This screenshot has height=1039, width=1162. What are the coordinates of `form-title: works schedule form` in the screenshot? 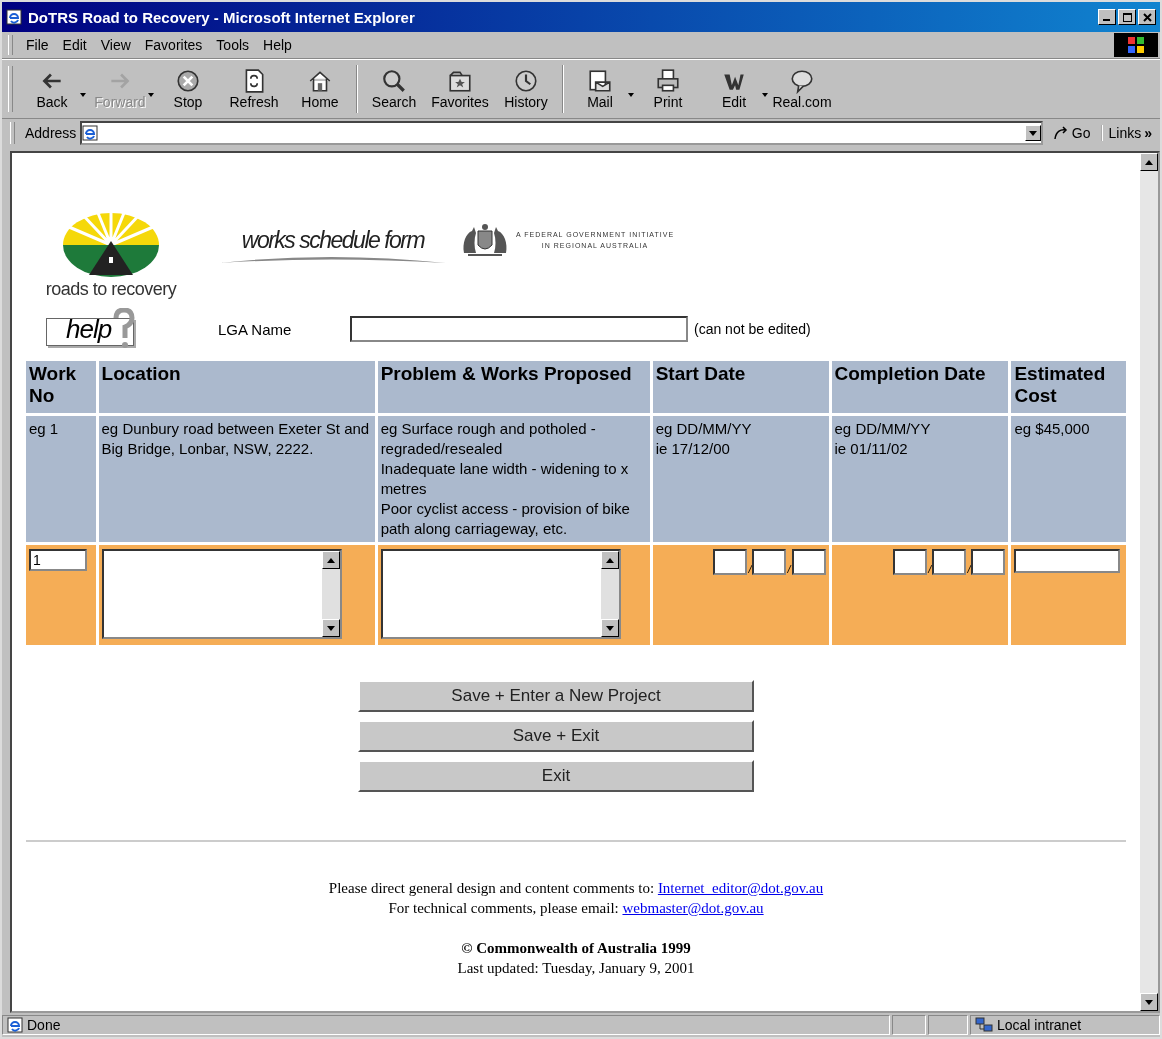 It's located at (333, 240).